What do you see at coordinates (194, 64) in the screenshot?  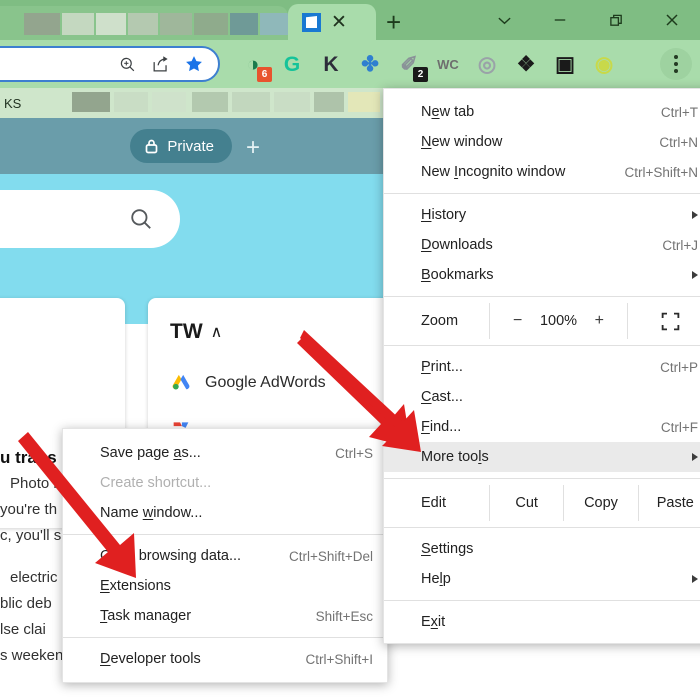 I see `bookmark-star-icon` at bounding box center [194, 64].